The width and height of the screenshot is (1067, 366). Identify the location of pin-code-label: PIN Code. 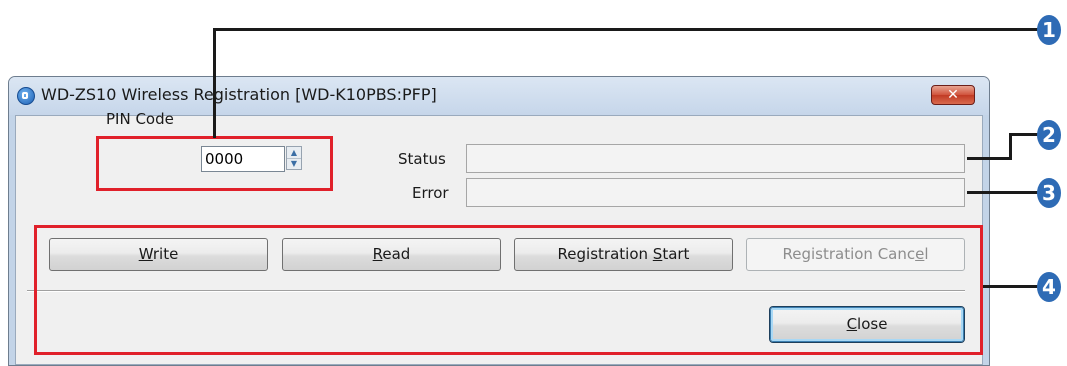
(140, 119).